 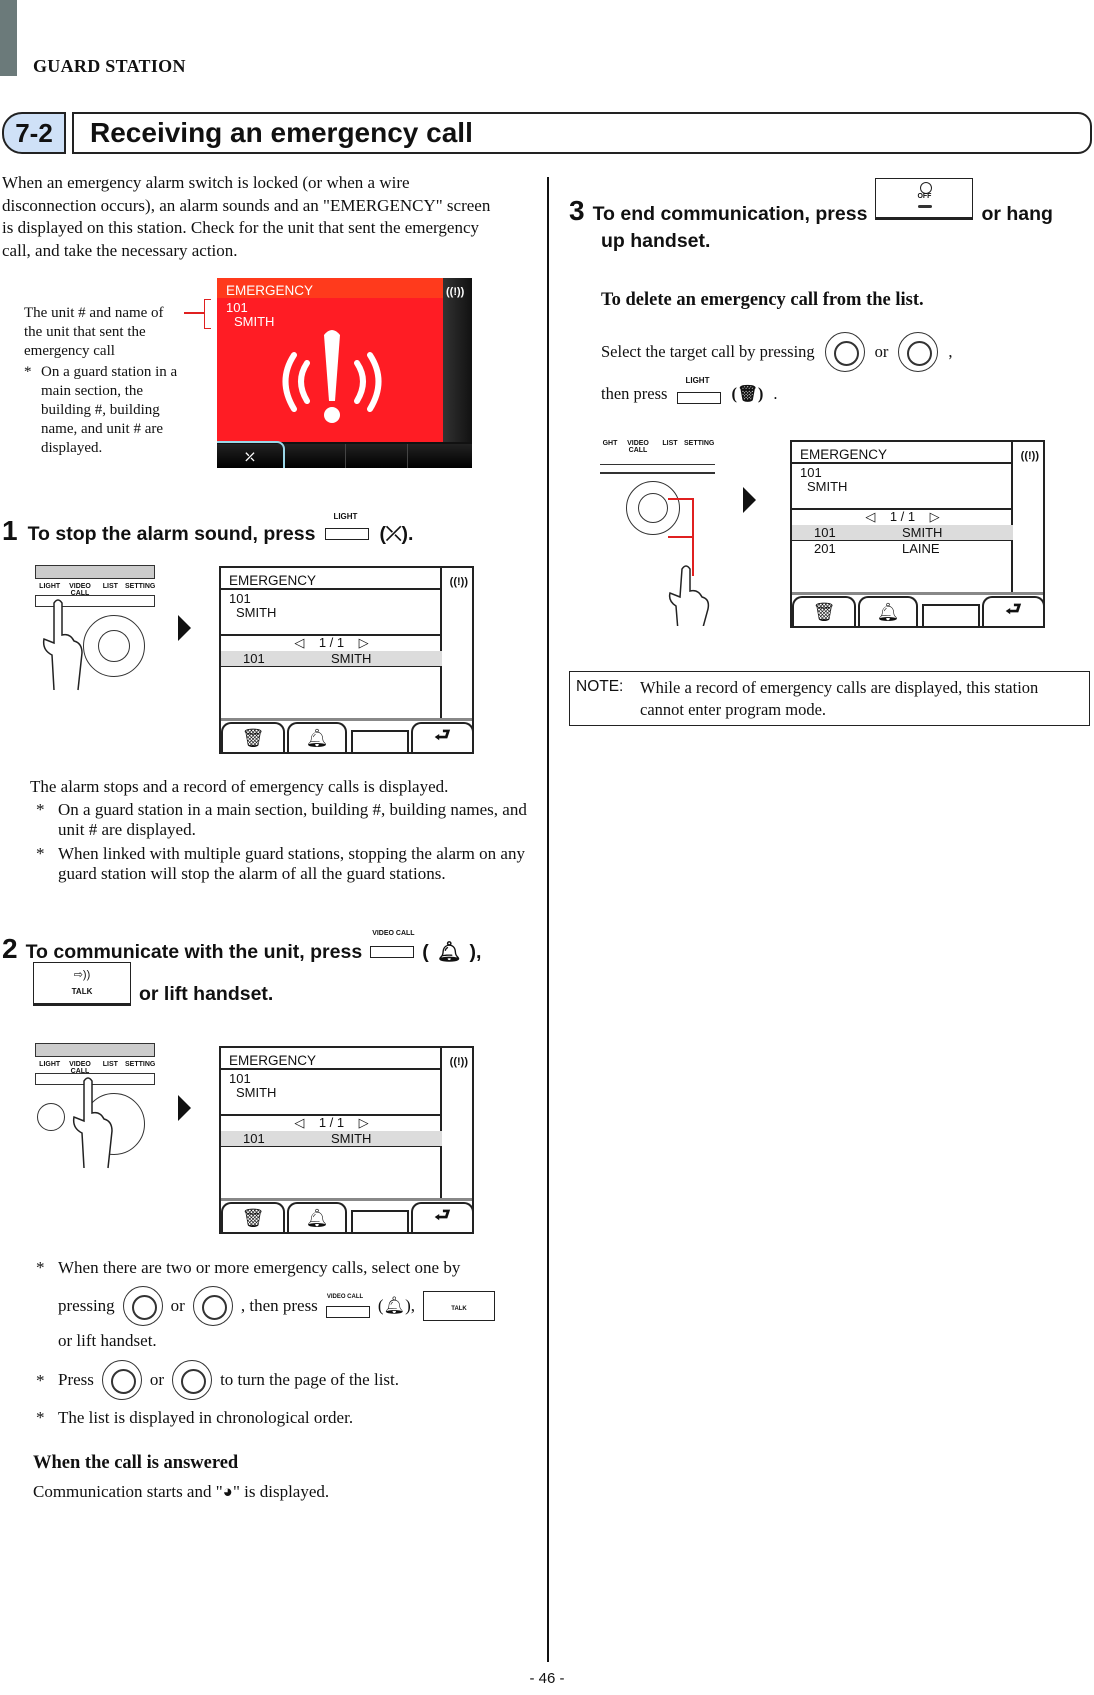 I want to click on light-key-label: LIGHT, so click(x=345, y=516).